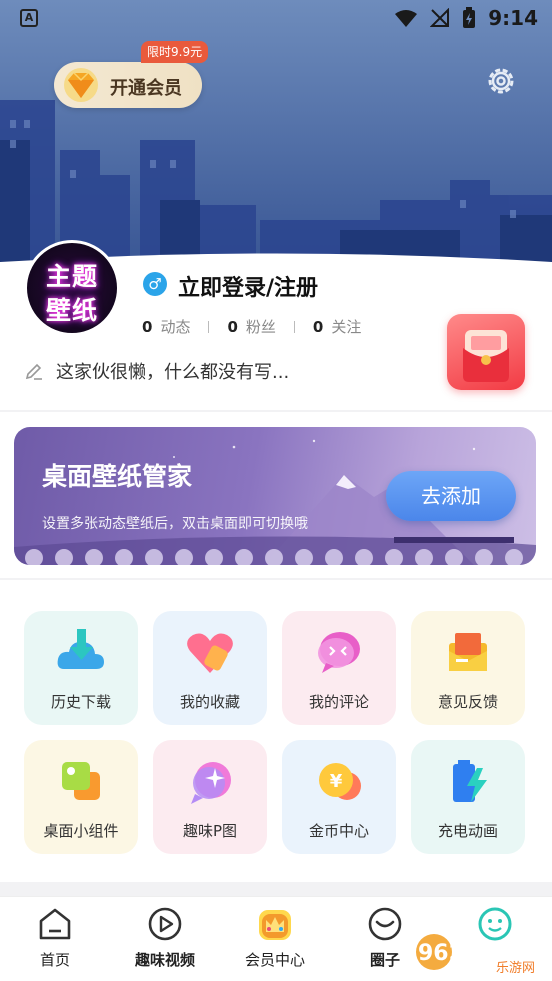 Image resolution: width=552 pixels, height=981 pixels. I want to click on heart-icon, so click(210, 653).